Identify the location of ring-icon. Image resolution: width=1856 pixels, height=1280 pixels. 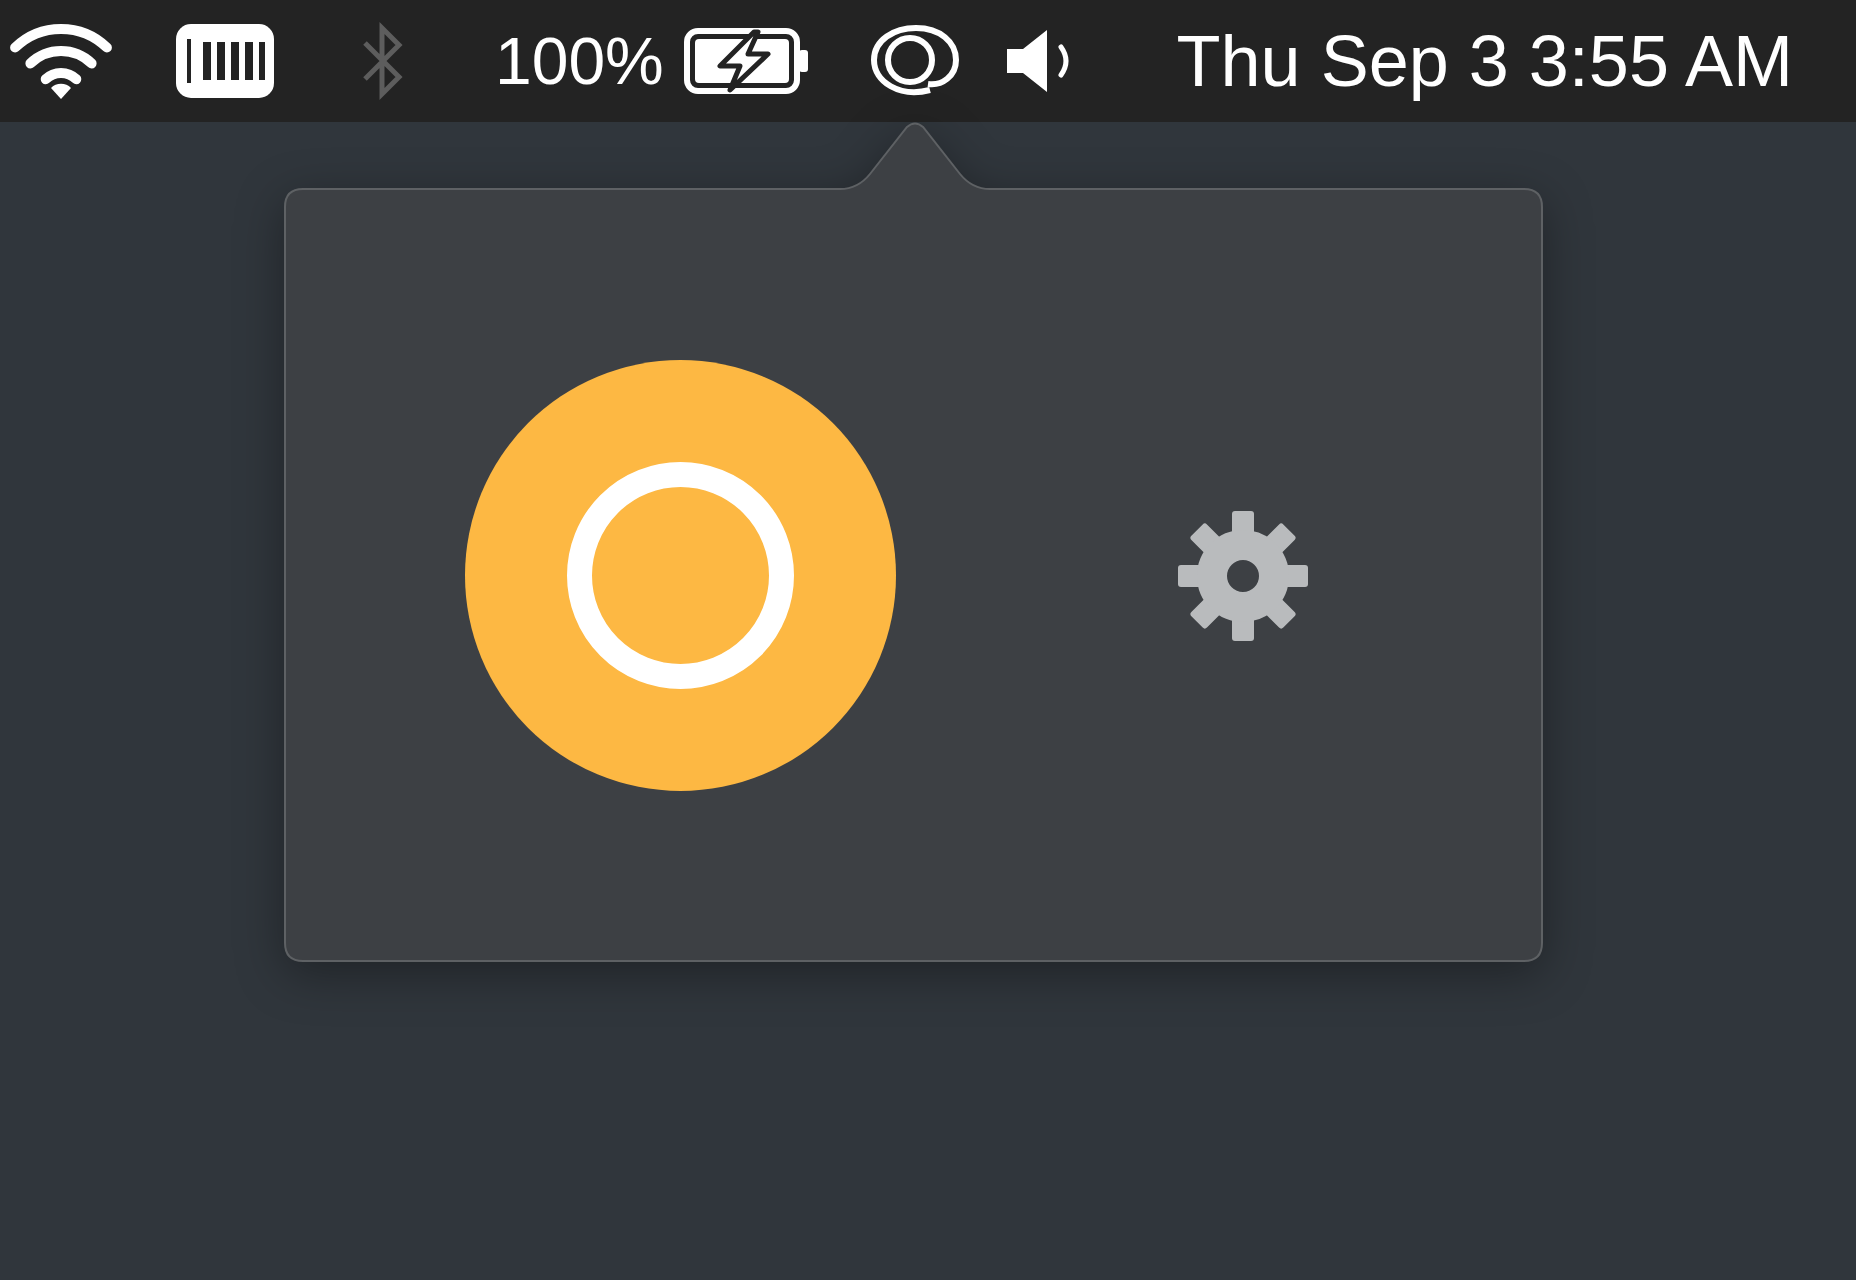
(680, 575).